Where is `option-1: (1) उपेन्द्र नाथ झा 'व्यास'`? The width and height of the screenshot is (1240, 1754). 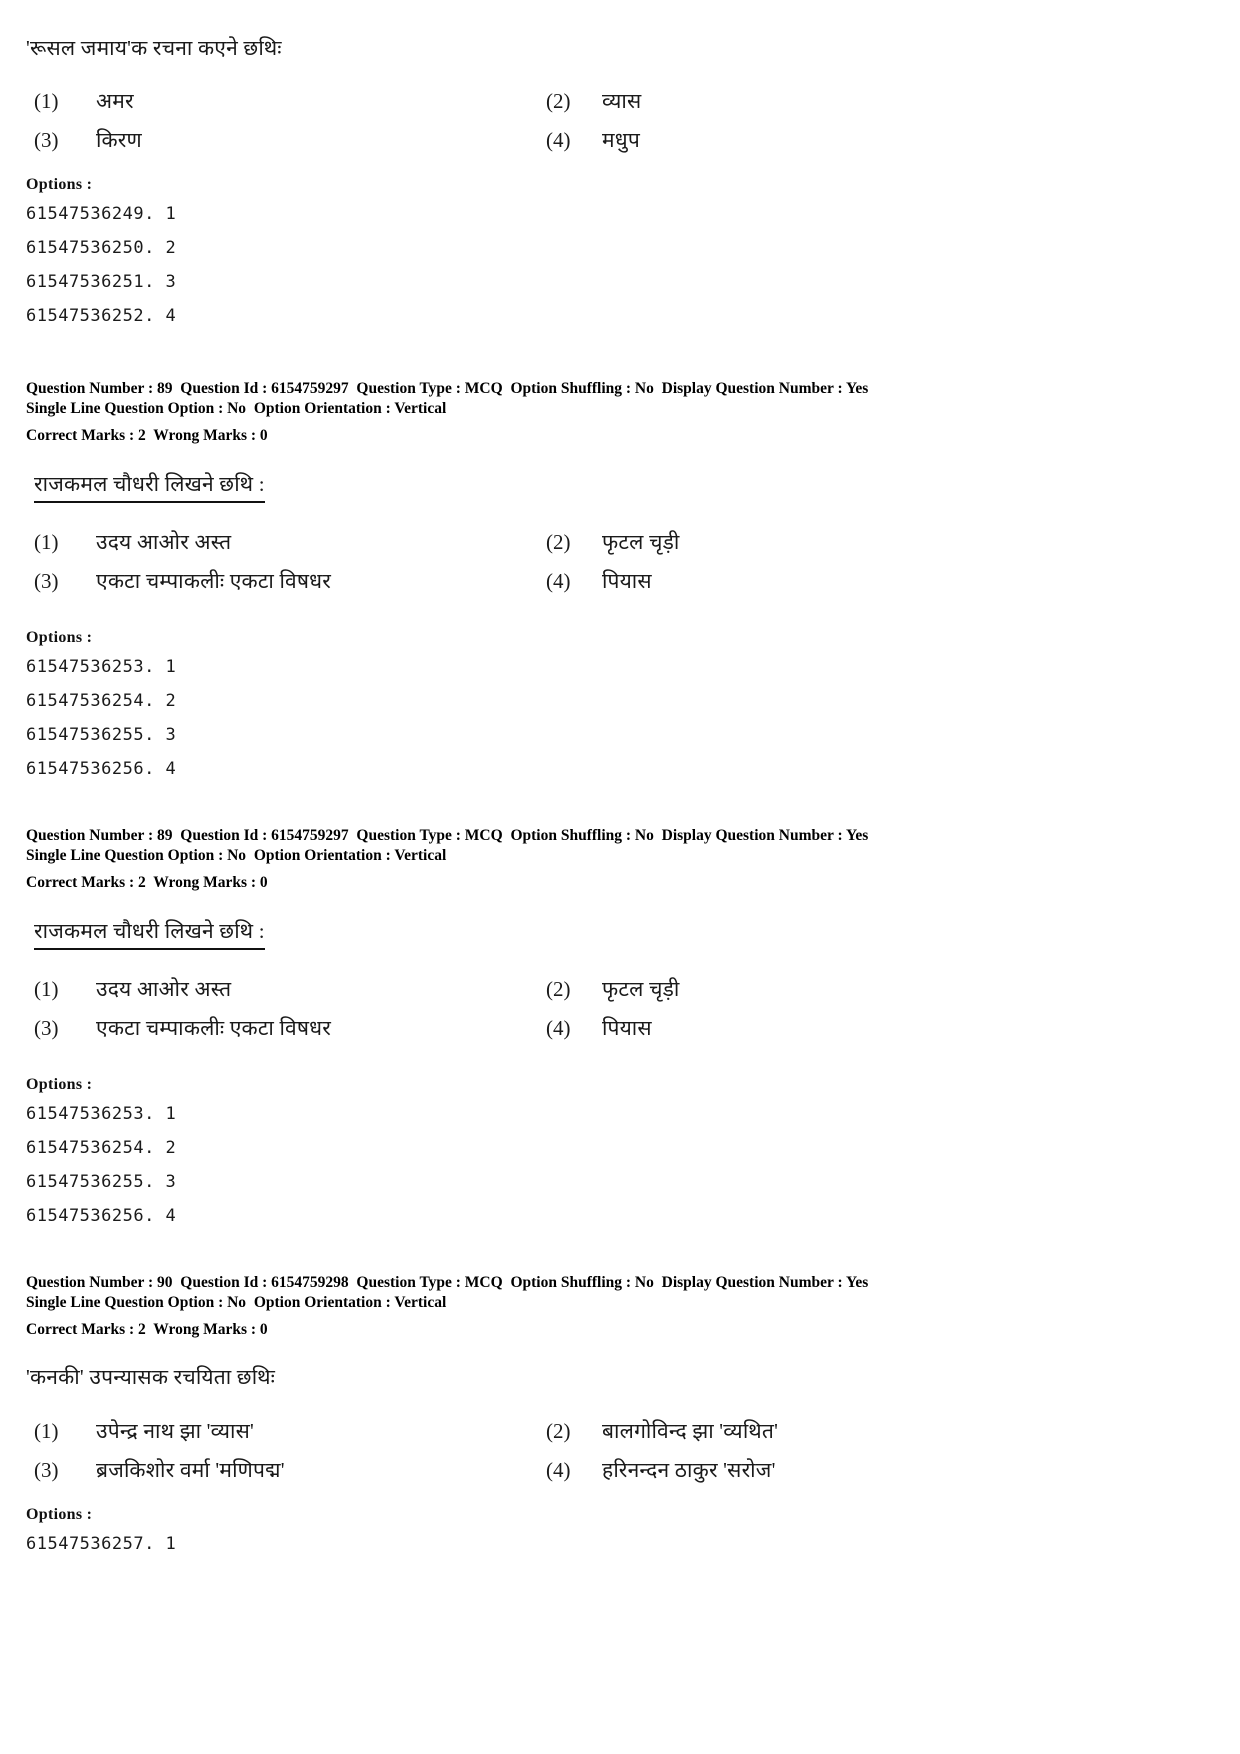 option-1: (1) उपेन्द्र नाथ झा 'व्यास' is located at coordinates (286, 1431).